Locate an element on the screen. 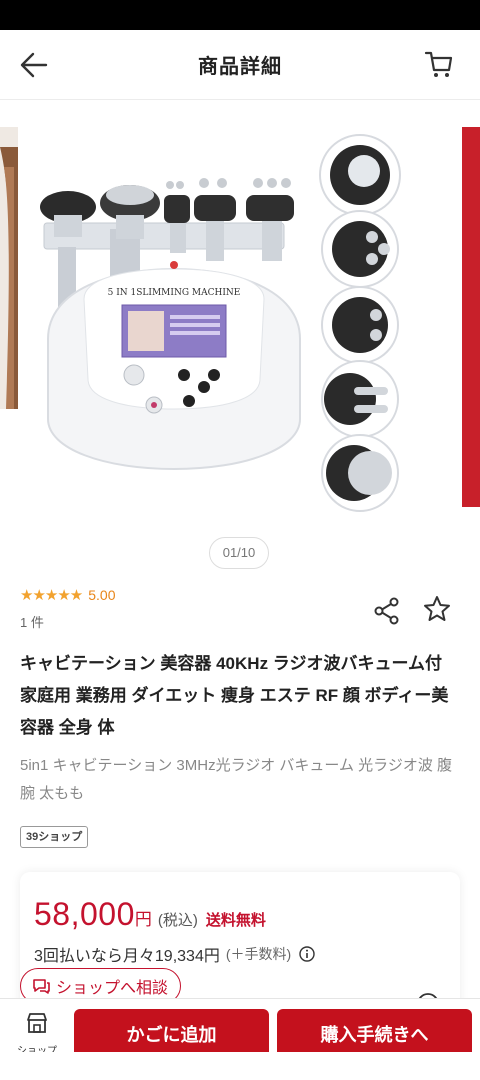  app-header: 商品詳細 is located at coordinates (240, 65).